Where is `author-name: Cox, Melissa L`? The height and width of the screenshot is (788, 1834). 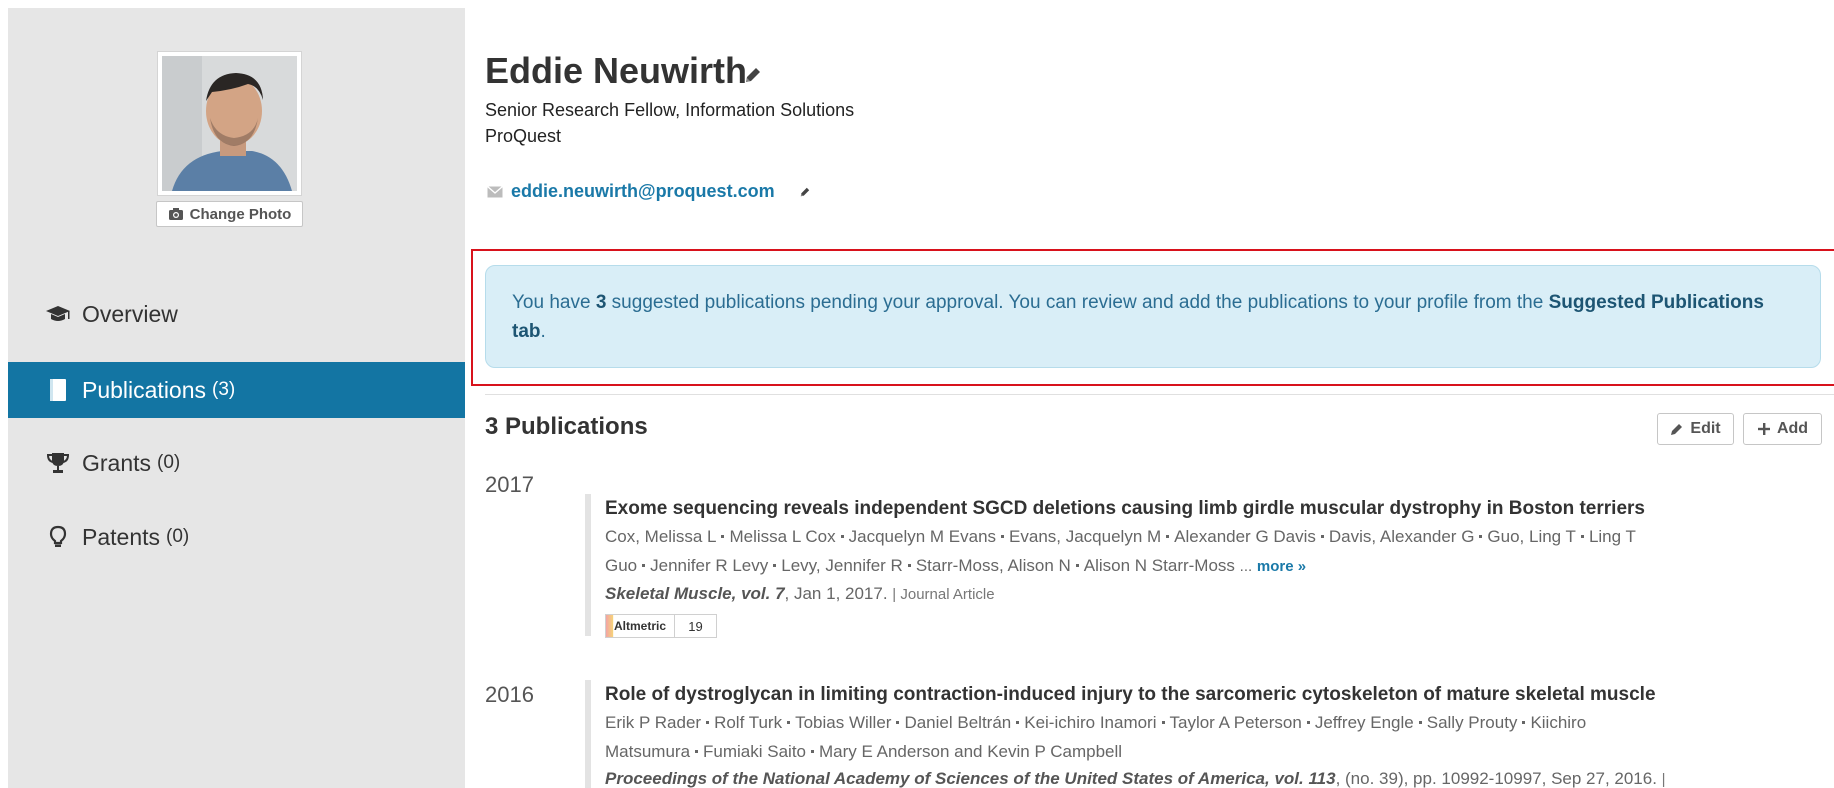
author-name: Cox, Melissa L is located at coordinates (661, 536).